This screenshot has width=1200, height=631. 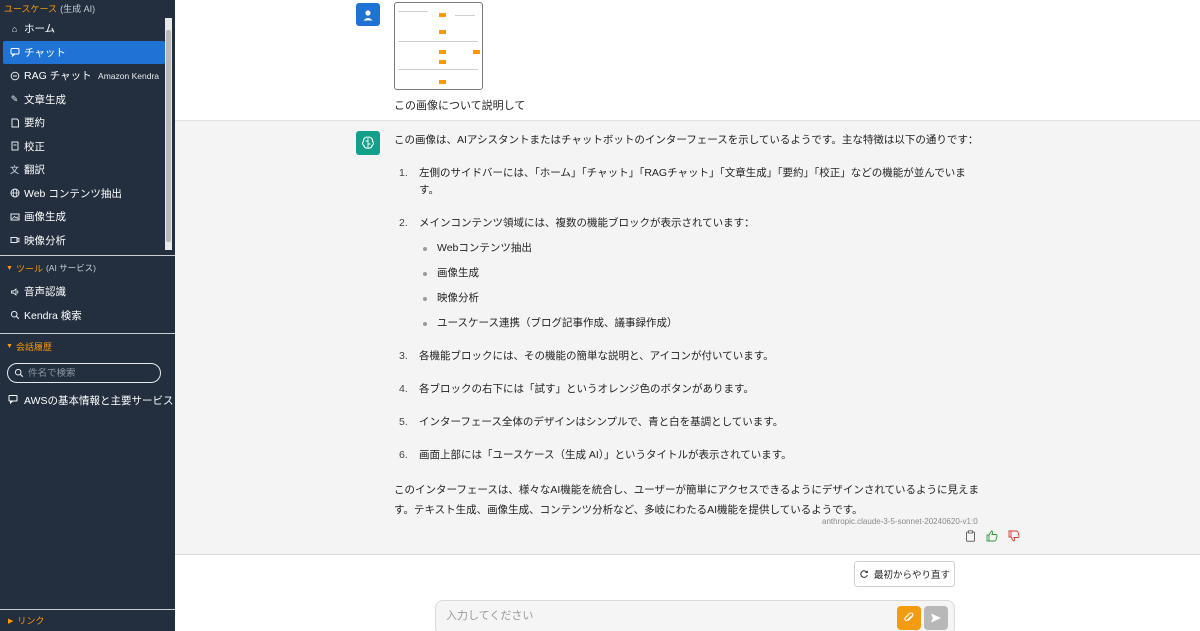 I want to click on list-text: 画面上部には「ユースケース（生成 AI）」というタイトルが表示されています。, so click(x=605, y=455).